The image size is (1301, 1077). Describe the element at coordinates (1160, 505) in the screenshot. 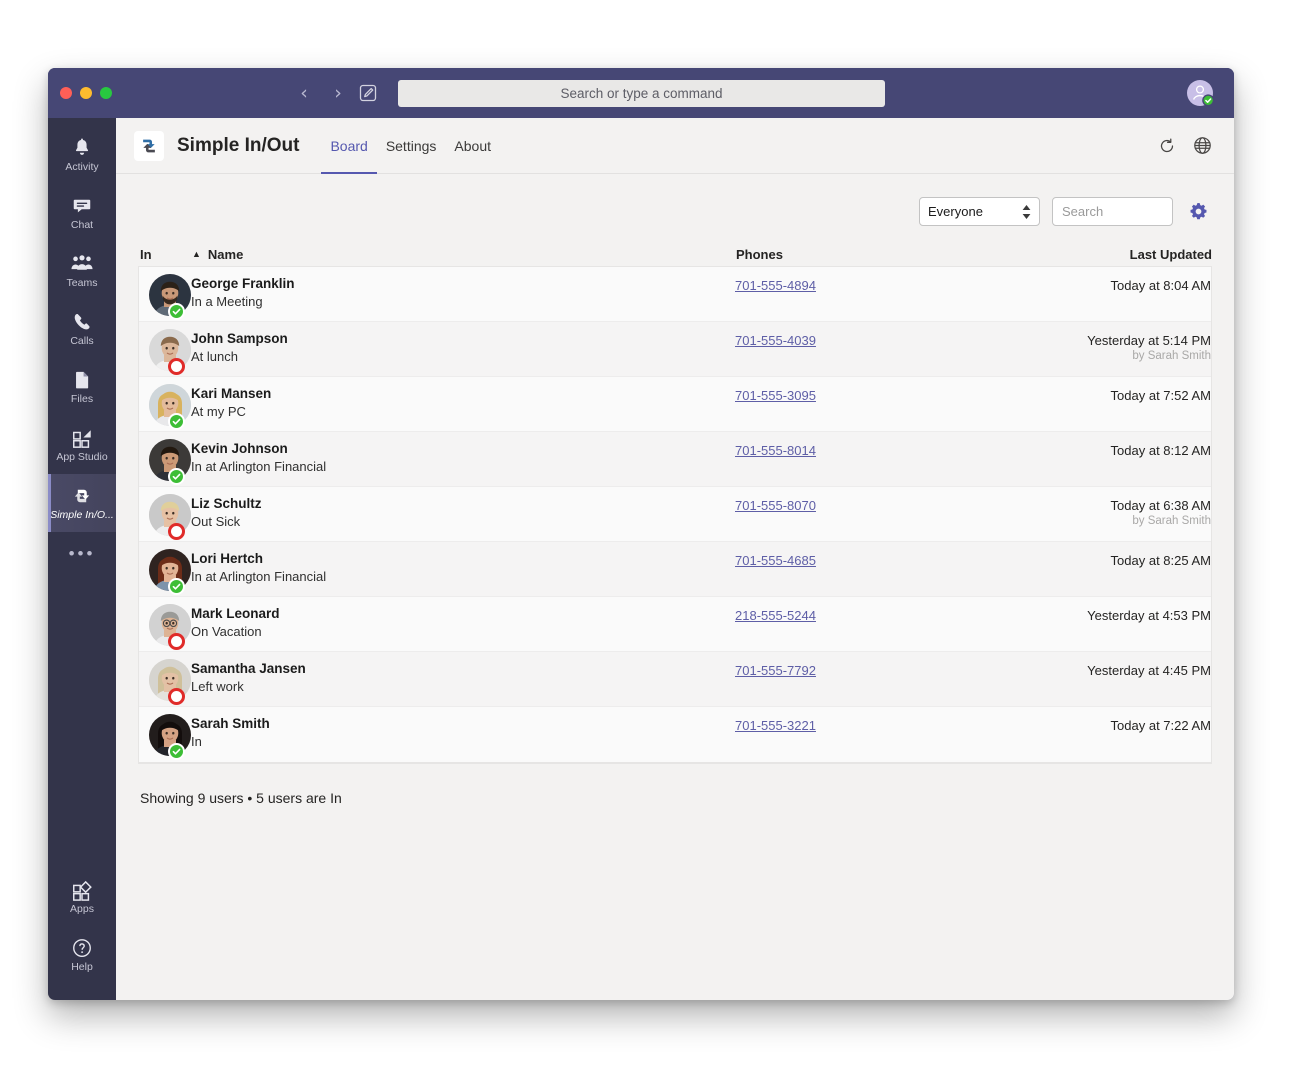

I see `last-updated-time: Today at 6:38 AM` at that location.